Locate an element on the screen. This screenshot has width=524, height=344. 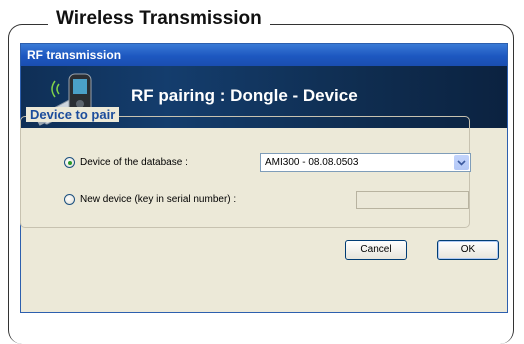
radio-row-new-device: New device (key in serial number) : is located at coordinates (150, 199).